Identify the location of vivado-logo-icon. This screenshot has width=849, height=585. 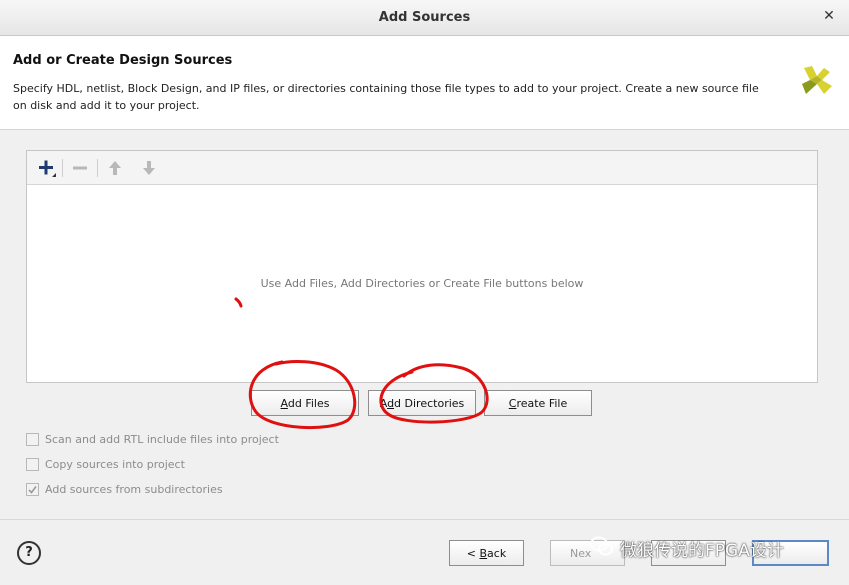
(817, 80).